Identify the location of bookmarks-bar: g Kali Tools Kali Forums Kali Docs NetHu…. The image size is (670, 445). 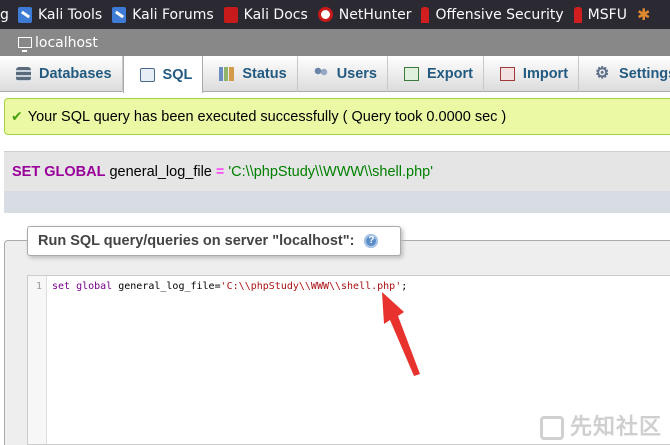
(335, 14).